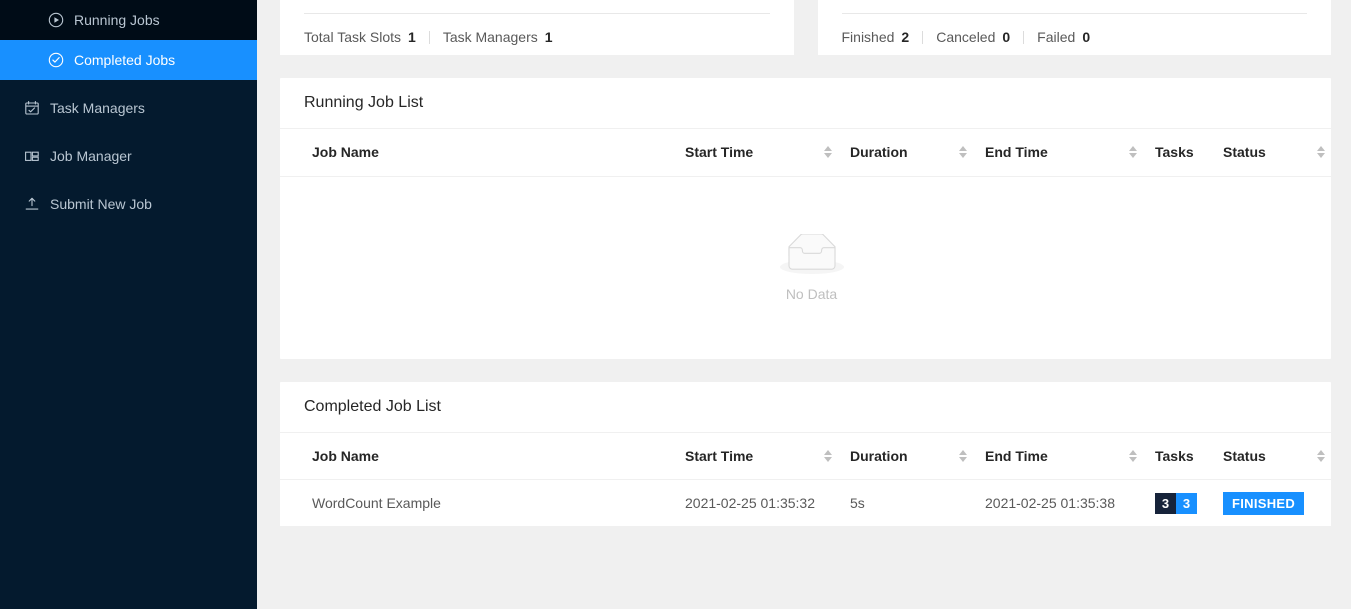 This screenshot has height=609, width=1351. What do you see at coordinates (490, 37) in the screenshot?
I see `stat-label: Task Managers` at bounding box center [490, 37].